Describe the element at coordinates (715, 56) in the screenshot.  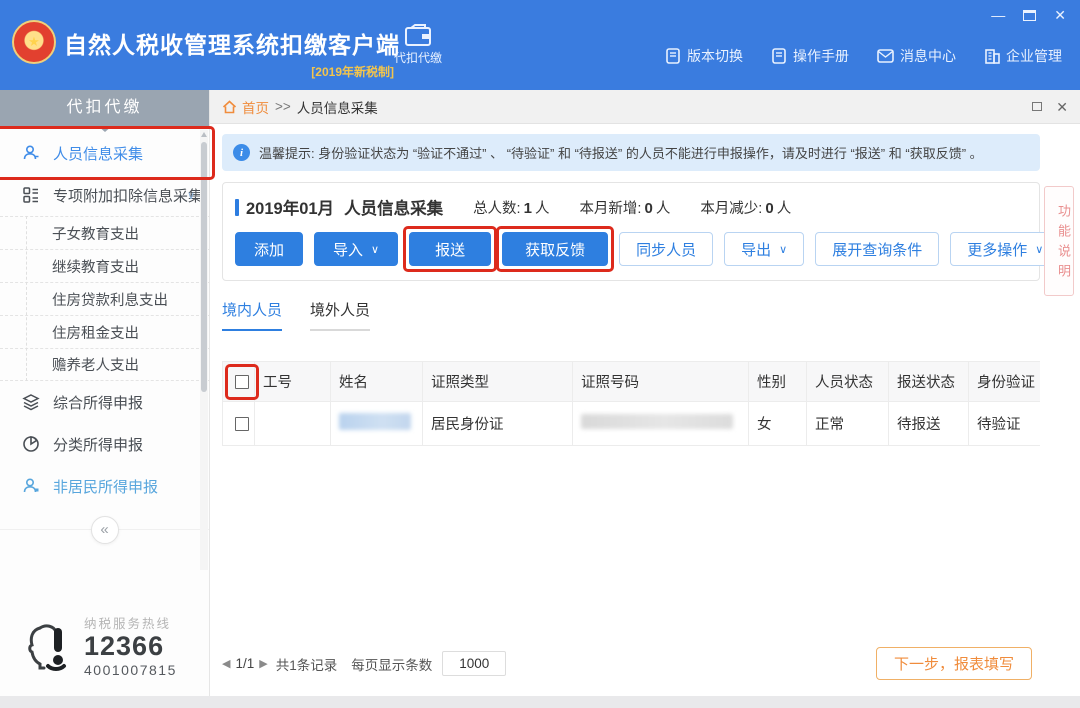
I see `menu-label: 版本切换` at that location.